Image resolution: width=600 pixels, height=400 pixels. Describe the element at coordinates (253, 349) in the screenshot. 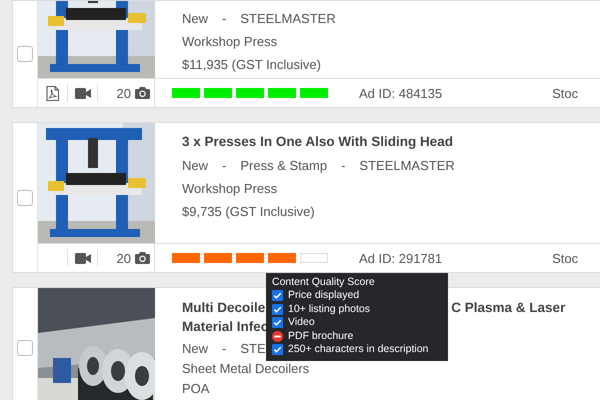

I see `listing-meta: STE` at that location.